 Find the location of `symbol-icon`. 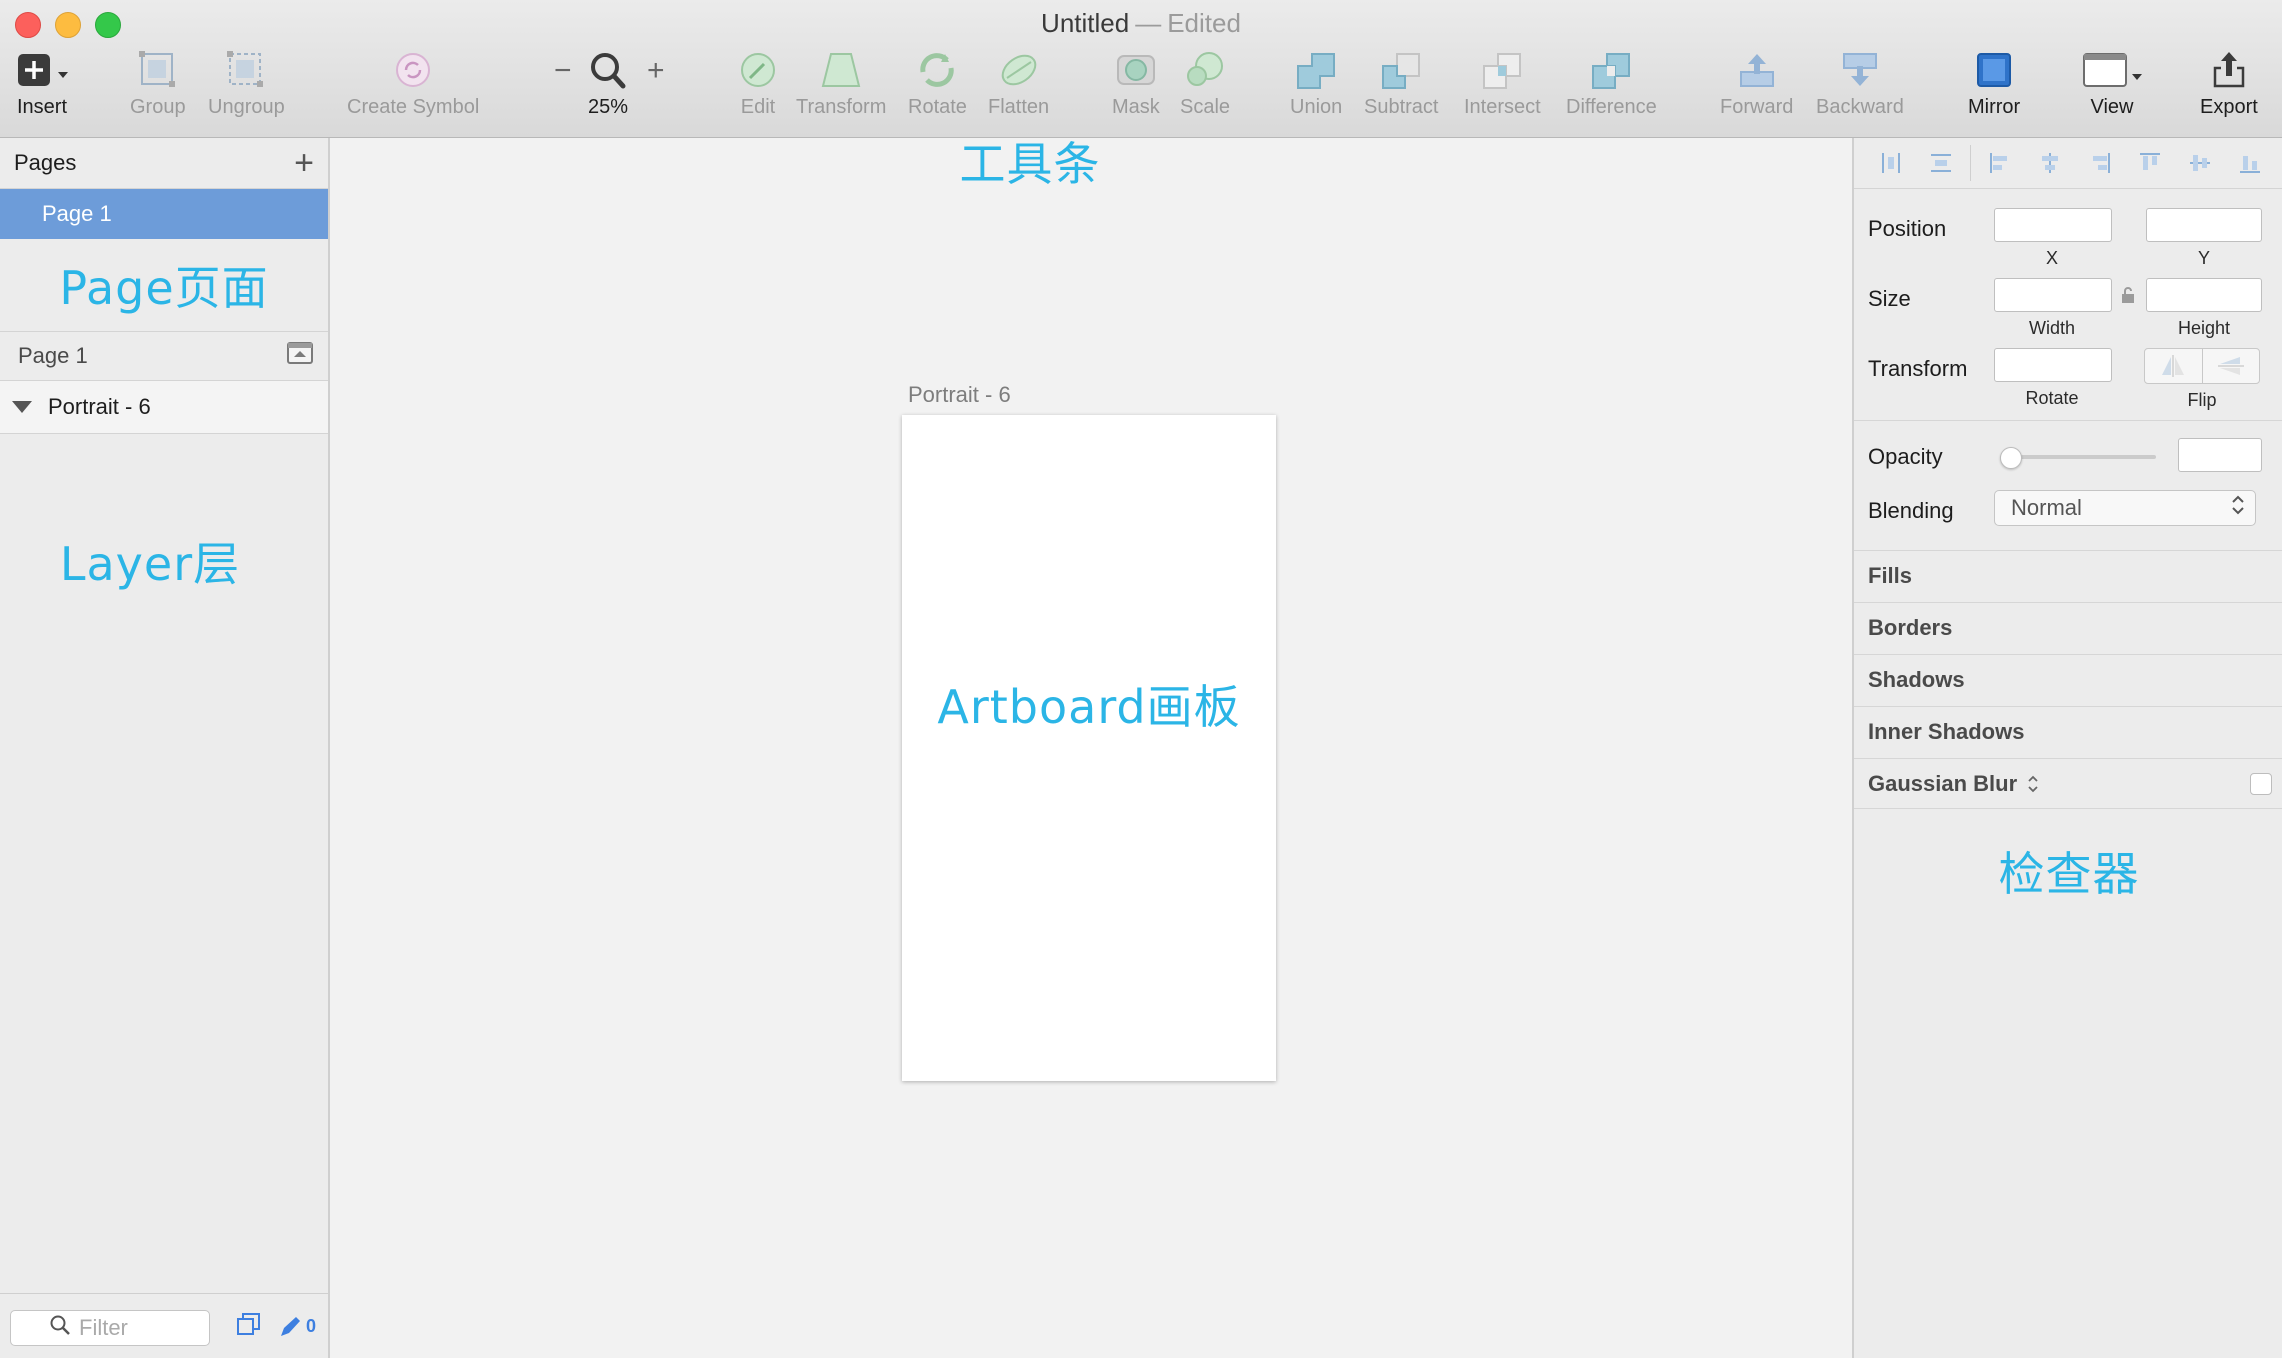

symbol-icon is located at coordinates (413, 70).